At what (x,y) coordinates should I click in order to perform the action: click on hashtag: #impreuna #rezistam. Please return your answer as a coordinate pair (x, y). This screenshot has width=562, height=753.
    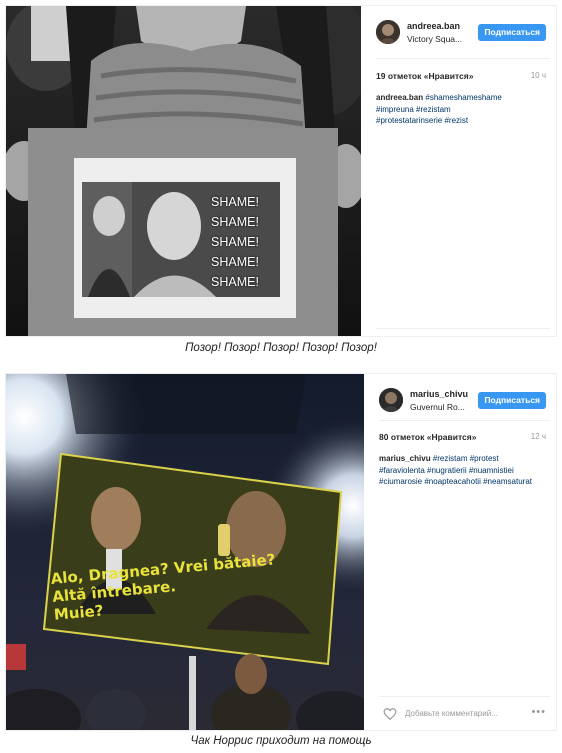
    Looking at the image, I should click on (461, 110).